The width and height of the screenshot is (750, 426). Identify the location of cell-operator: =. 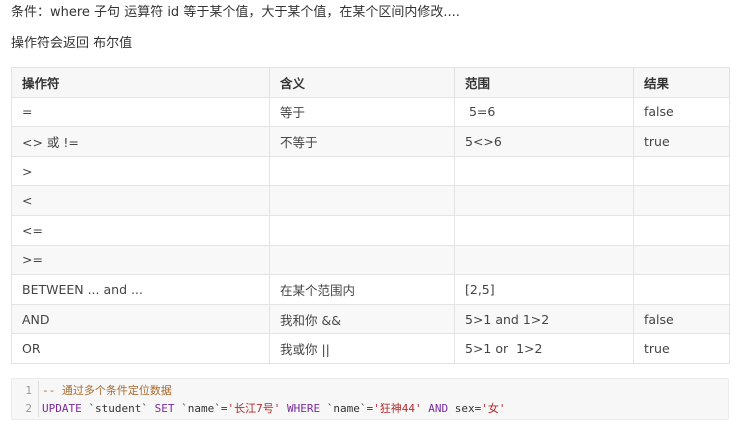
(140, 112).